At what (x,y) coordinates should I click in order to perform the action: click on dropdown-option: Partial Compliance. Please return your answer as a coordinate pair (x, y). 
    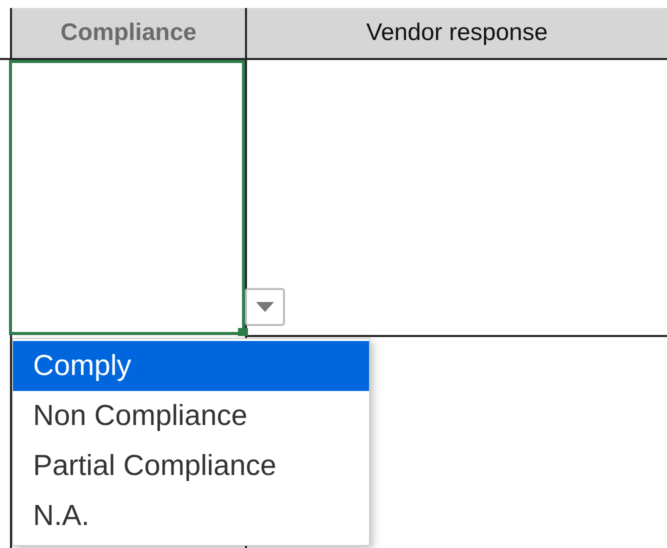
    Looking at the image, I should click on (191, 466).